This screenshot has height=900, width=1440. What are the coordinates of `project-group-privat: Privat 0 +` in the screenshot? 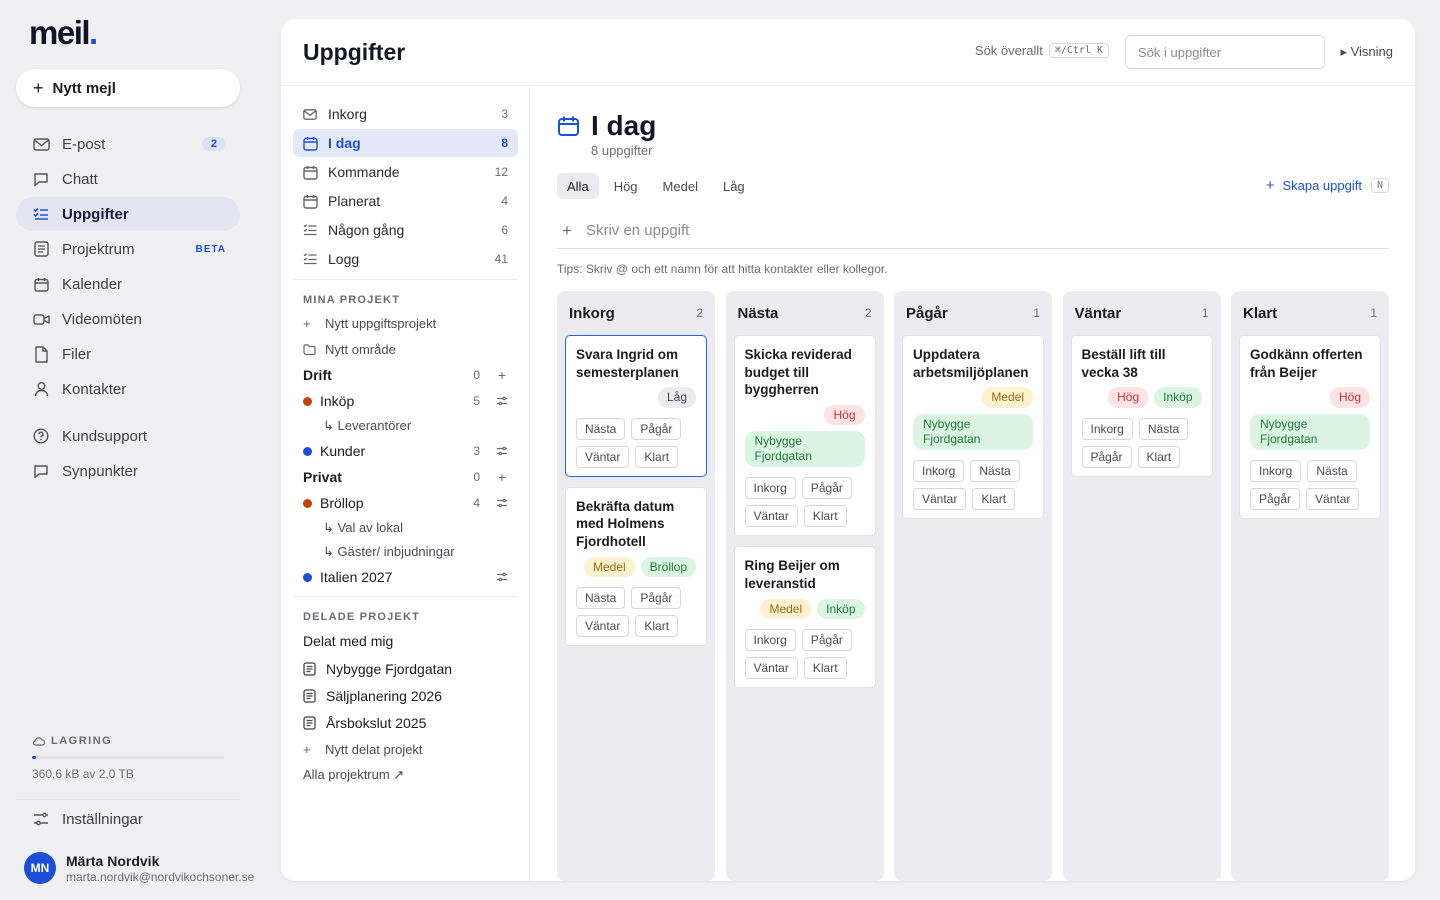 It's located at (405, 477).